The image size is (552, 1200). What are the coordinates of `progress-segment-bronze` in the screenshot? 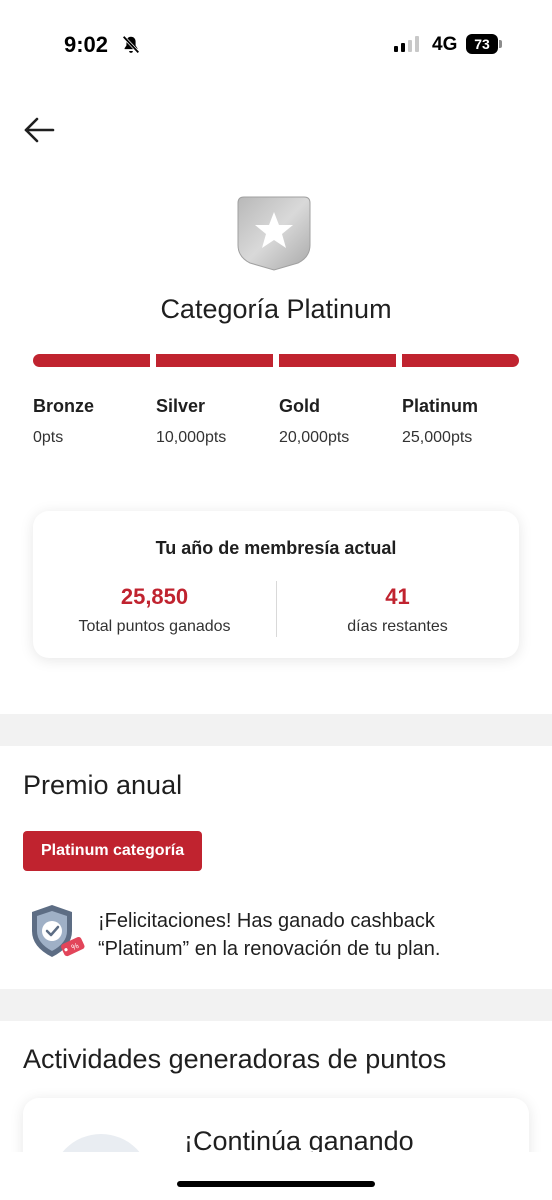 It's located at (91, 360).